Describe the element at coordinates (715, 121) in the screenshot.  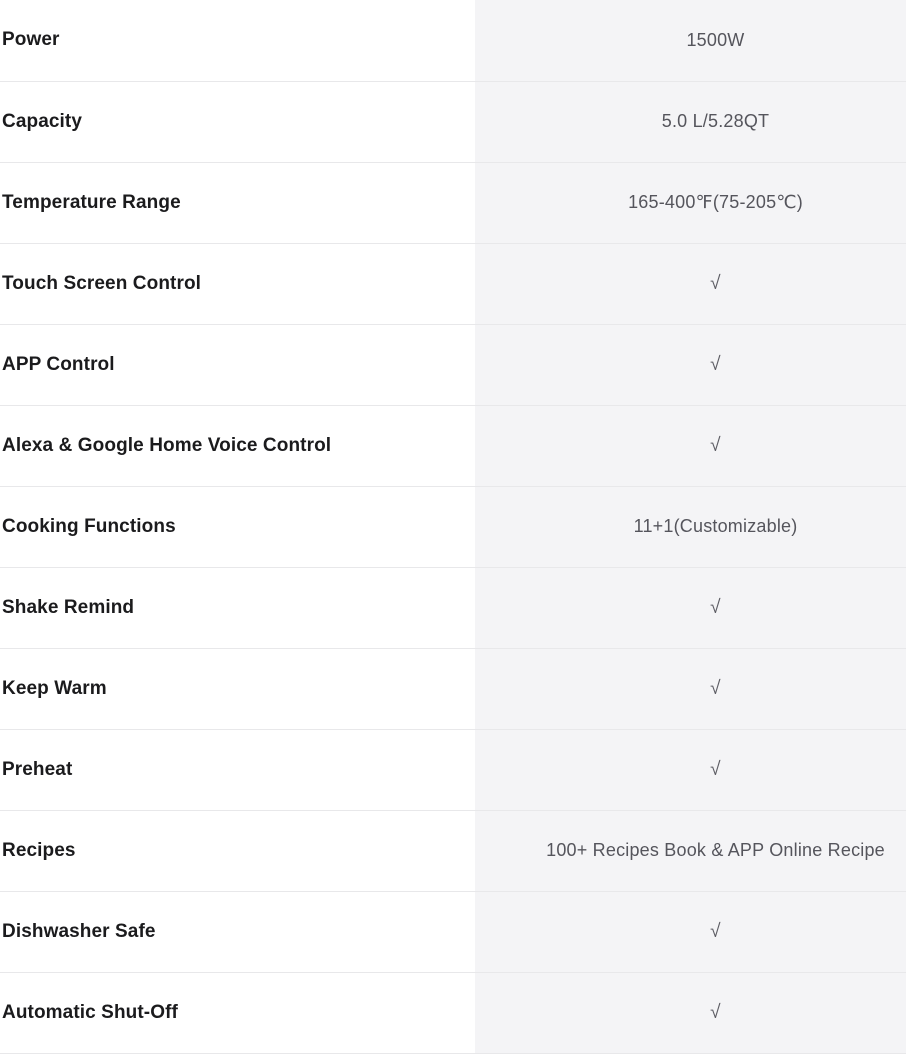
I see `spec-value-text: 5.0 L/5.28QT` at that location.